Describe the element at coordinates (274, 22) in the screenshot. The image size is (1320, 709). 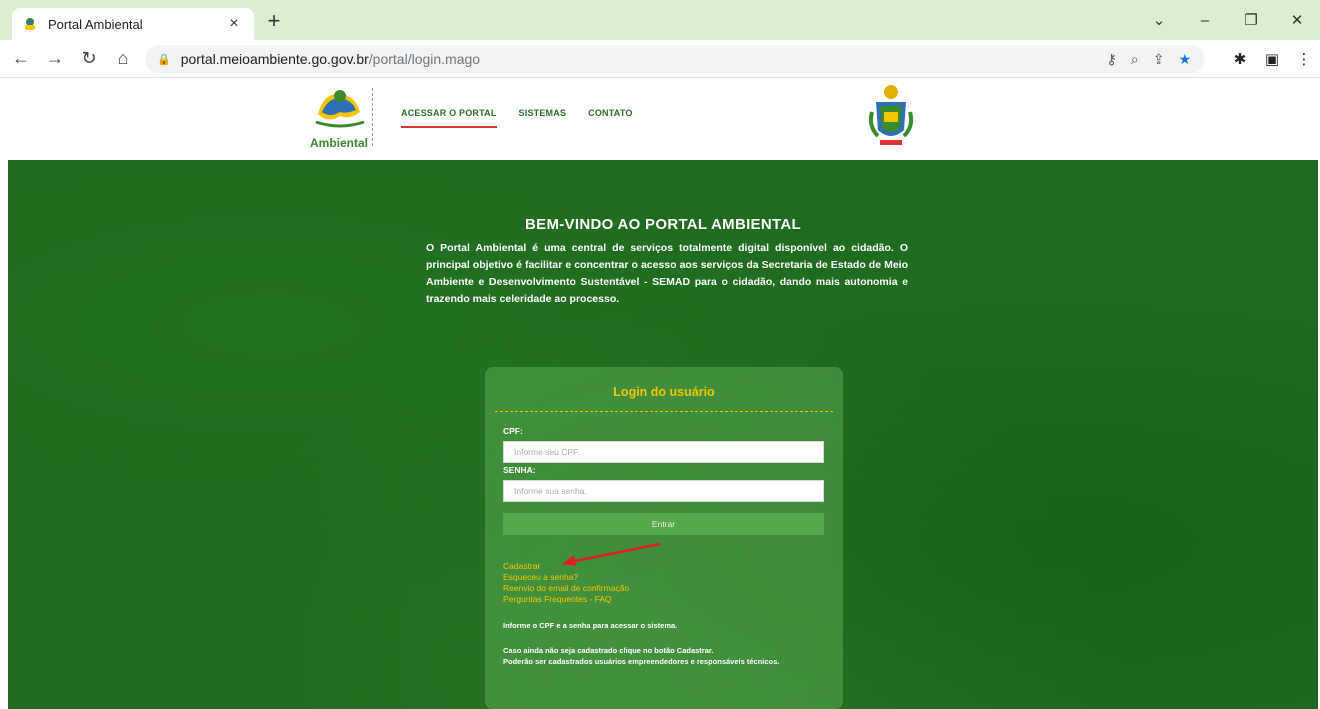
I see `new-tab-button: +` at that location.